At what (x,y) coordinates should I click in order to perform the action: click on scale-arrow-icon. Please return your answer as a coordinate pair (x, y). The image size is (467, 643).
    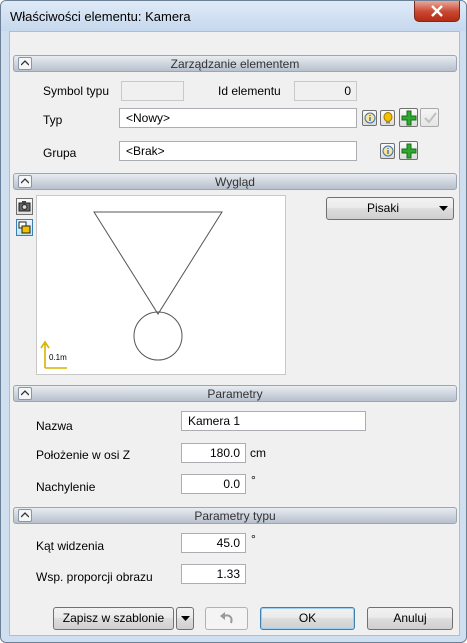
    Looking at the image, I should click on (45, 354).